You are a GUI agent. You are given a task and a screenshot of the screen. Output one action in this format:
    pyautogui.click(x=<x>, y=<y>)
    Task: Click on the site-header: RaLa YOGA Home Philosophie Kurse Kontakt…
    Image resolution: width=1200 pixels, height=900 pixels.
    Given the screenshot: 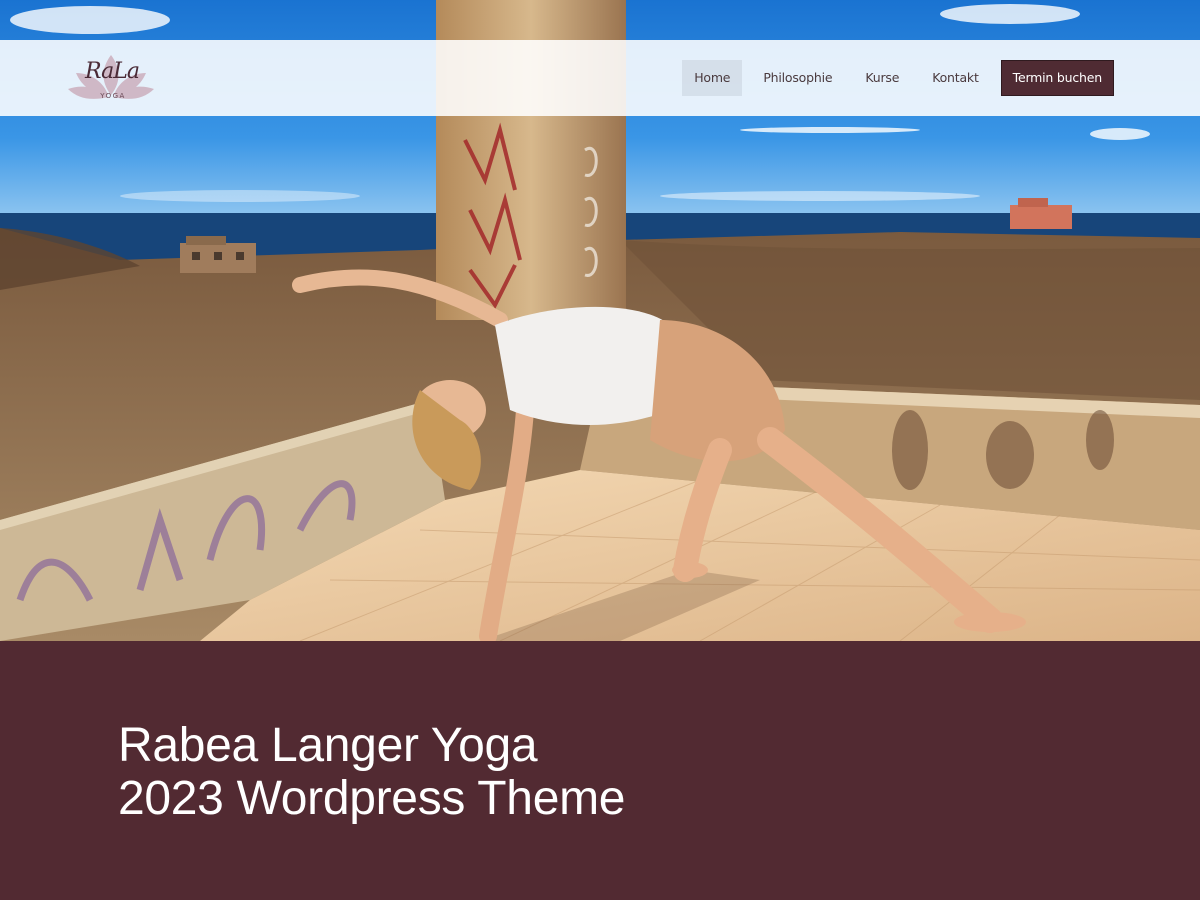 What is the action you would take?
    pyautogui.click(x=600, y=78)
    